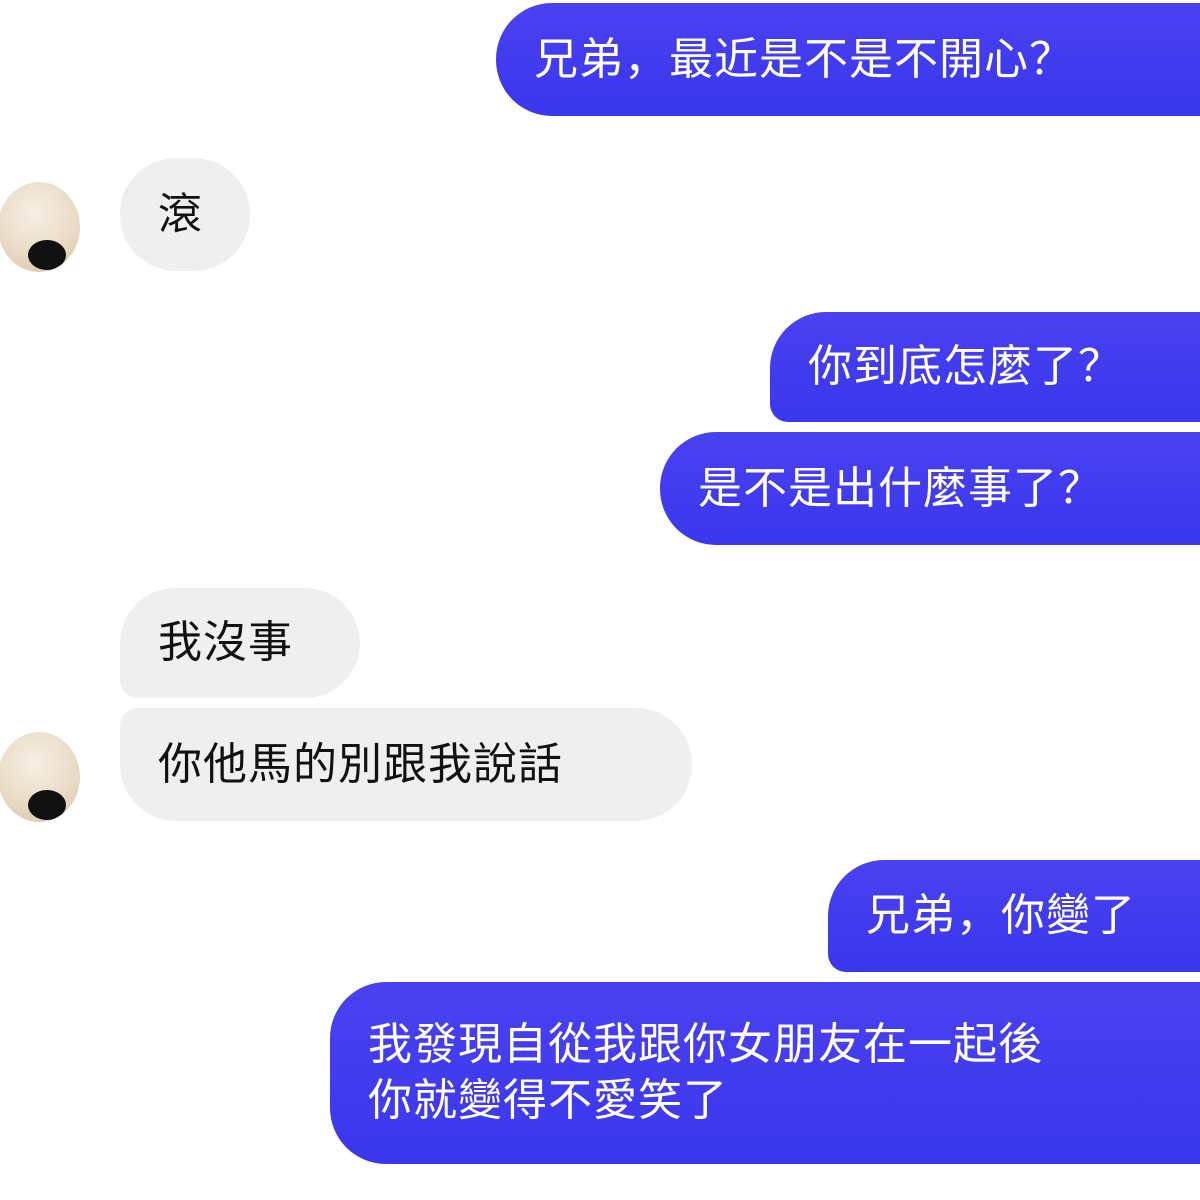  I want to click on message-text: 你到底怎麼了？, so click(965, 366).